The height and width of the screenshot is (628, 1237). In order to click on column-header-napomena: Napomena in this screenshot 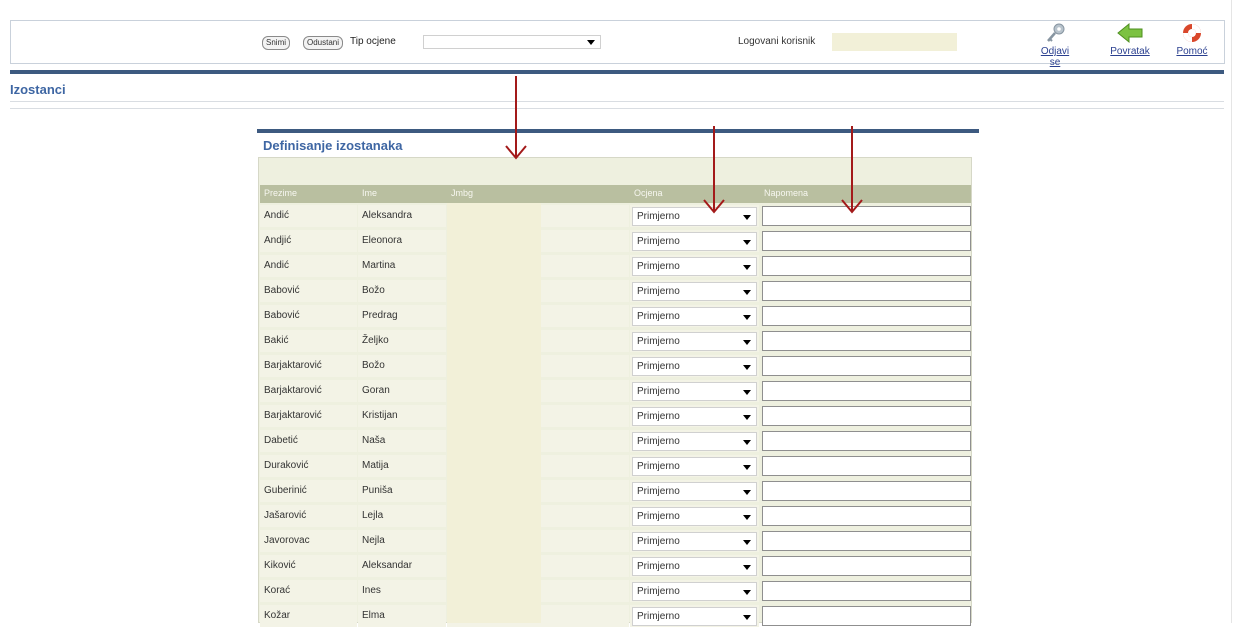, I will do `click(786, 193)`.